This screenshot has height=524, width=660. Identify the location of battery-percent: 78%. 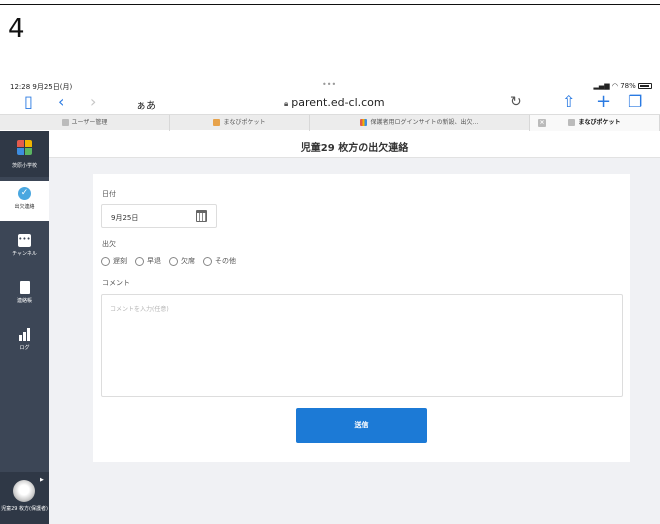
(628, 86).